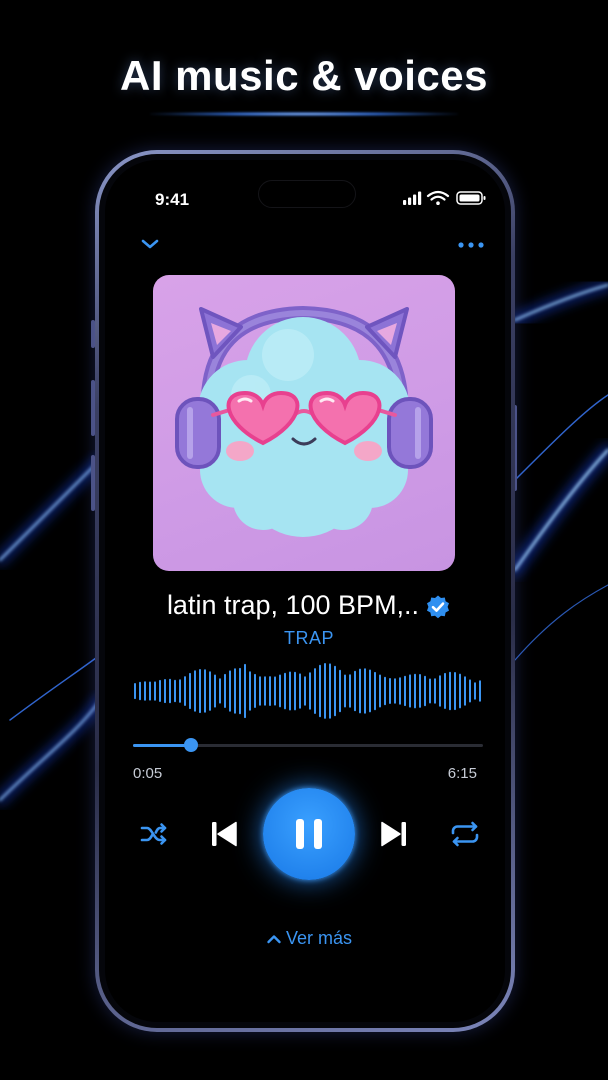 The width and height of the screenshot is (608, 1080). Describe the element at coordinates (471, 198) in the screenshot. I see `battery-icon` at that location.